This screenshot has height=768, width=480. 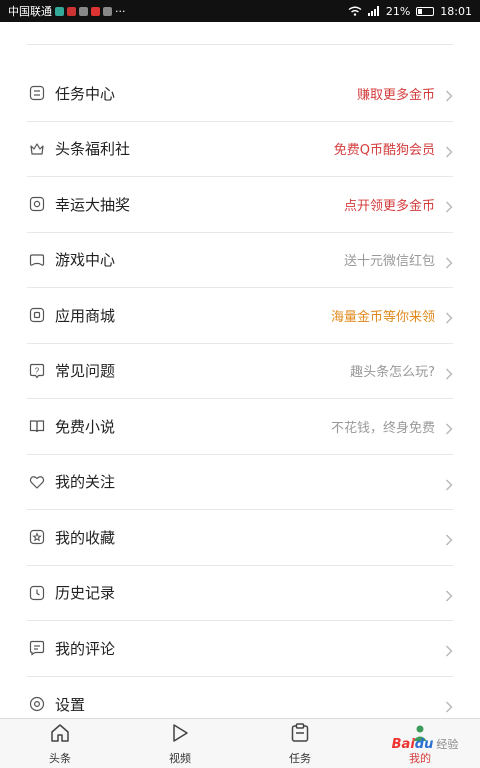 I want to click on comment-icon, so click(x=37, y=648).